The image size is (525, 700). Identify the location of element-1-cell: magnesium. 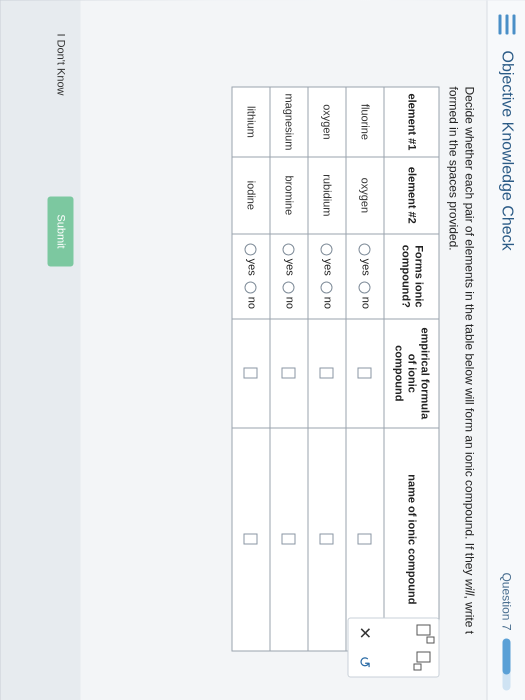
(288, 121).